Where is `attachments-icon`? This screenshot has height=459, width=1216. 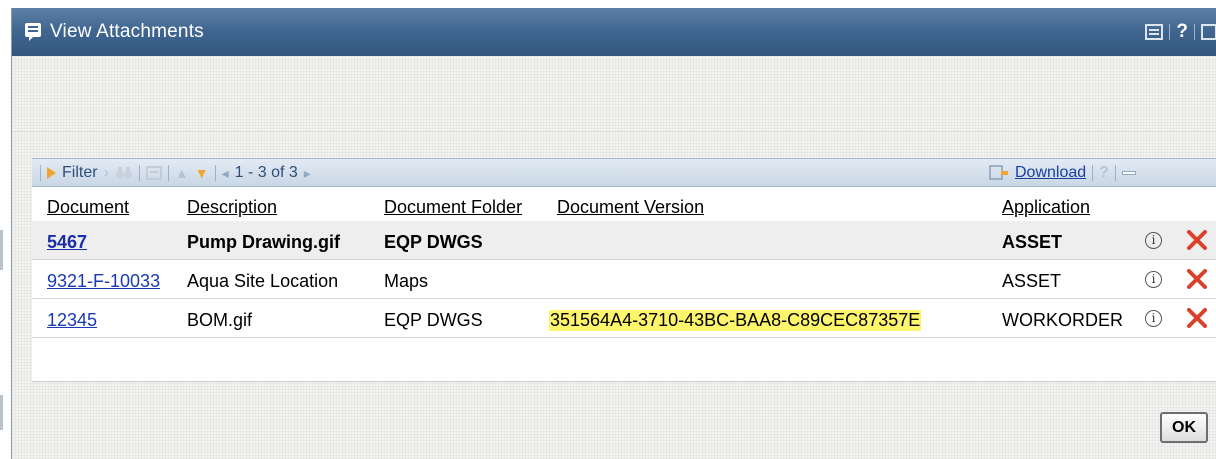
attachments-icon is located at coordinates (33, 32).